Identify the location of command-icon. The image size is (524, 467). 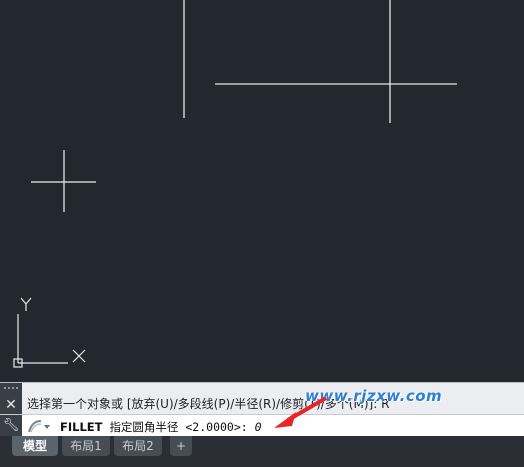
(39, 426).